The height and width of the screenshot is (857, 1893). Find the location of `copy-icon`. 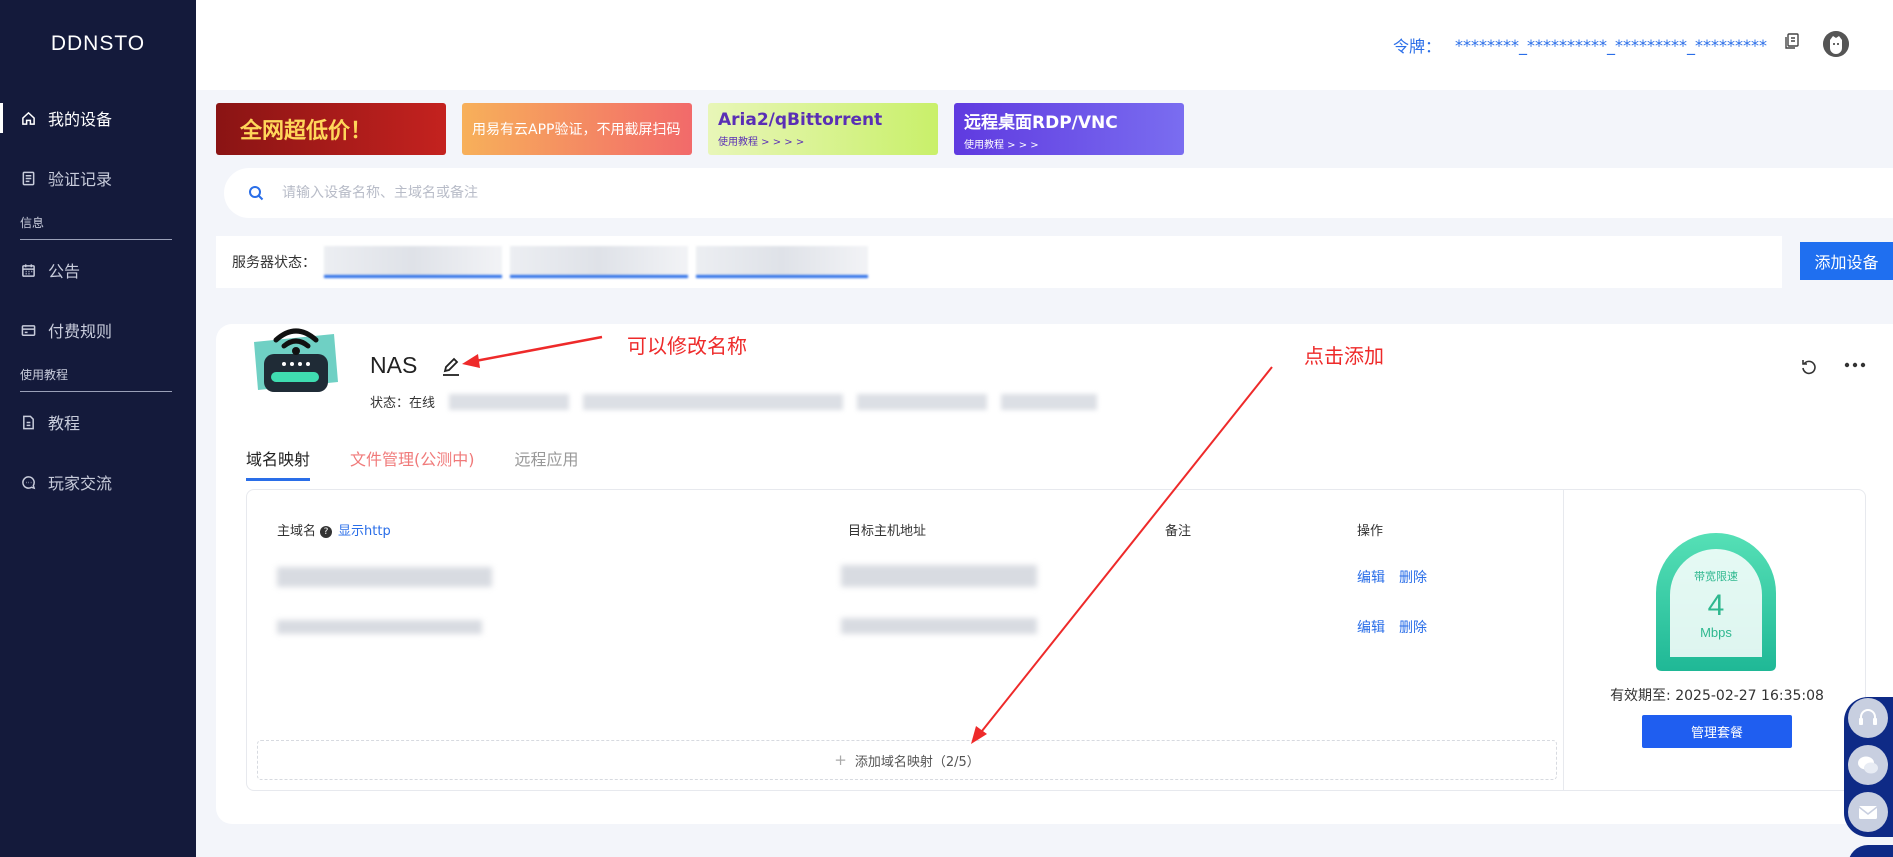

copy-icon is located at coordinates (1792, 41).